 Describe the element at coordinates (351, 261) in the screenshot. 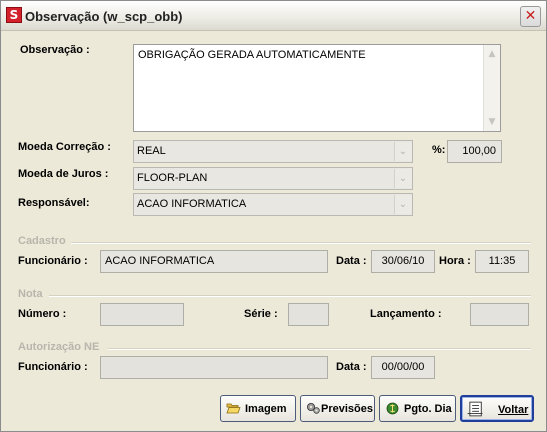

I see `cadastro-data-label: Data :` at that location.